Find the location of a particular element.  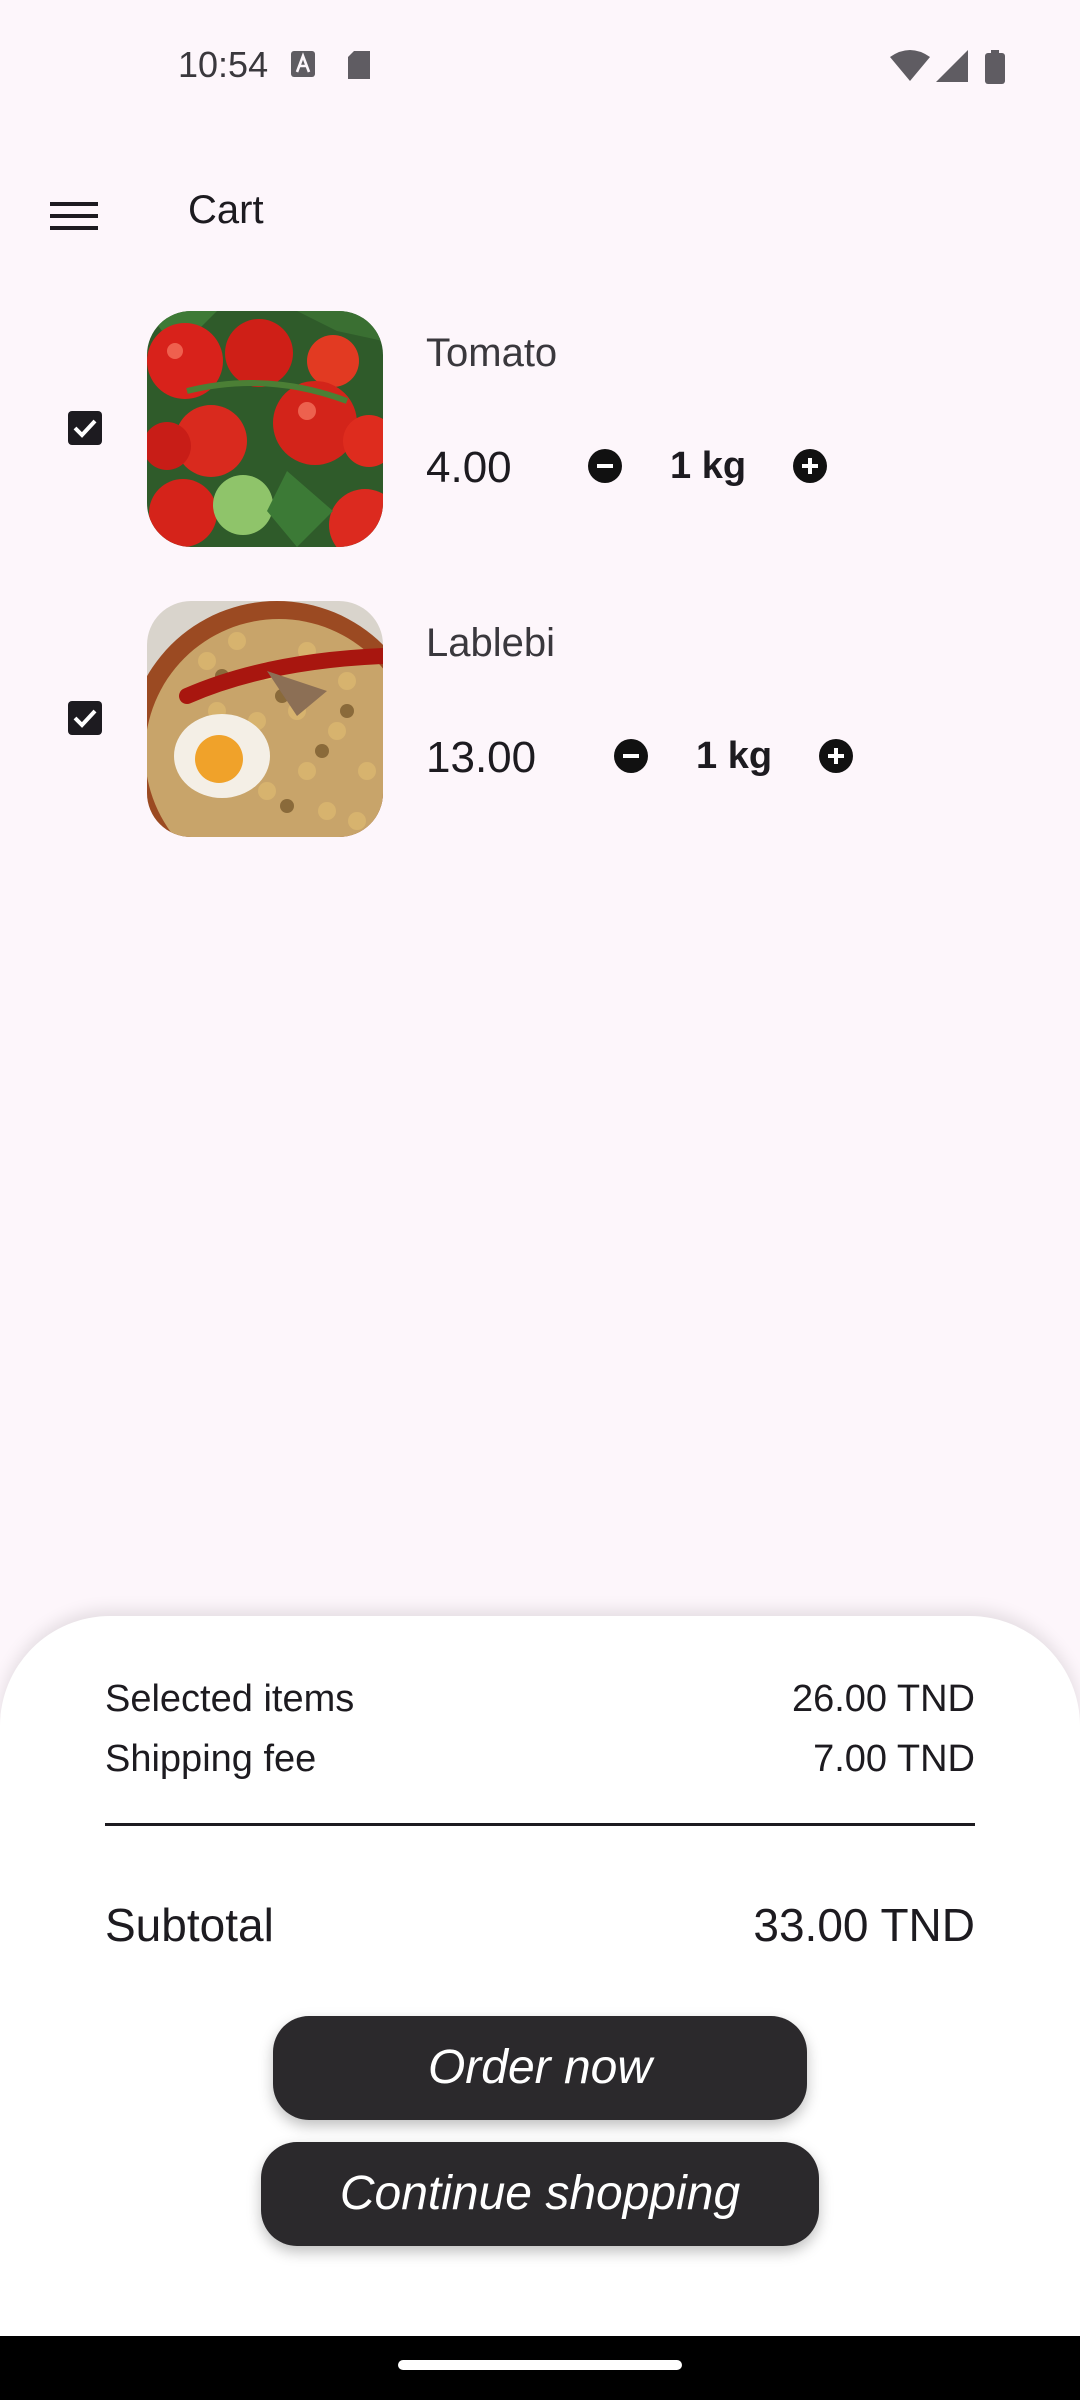

selected-items-label: Selected items is located at coordinates (230, 1699).